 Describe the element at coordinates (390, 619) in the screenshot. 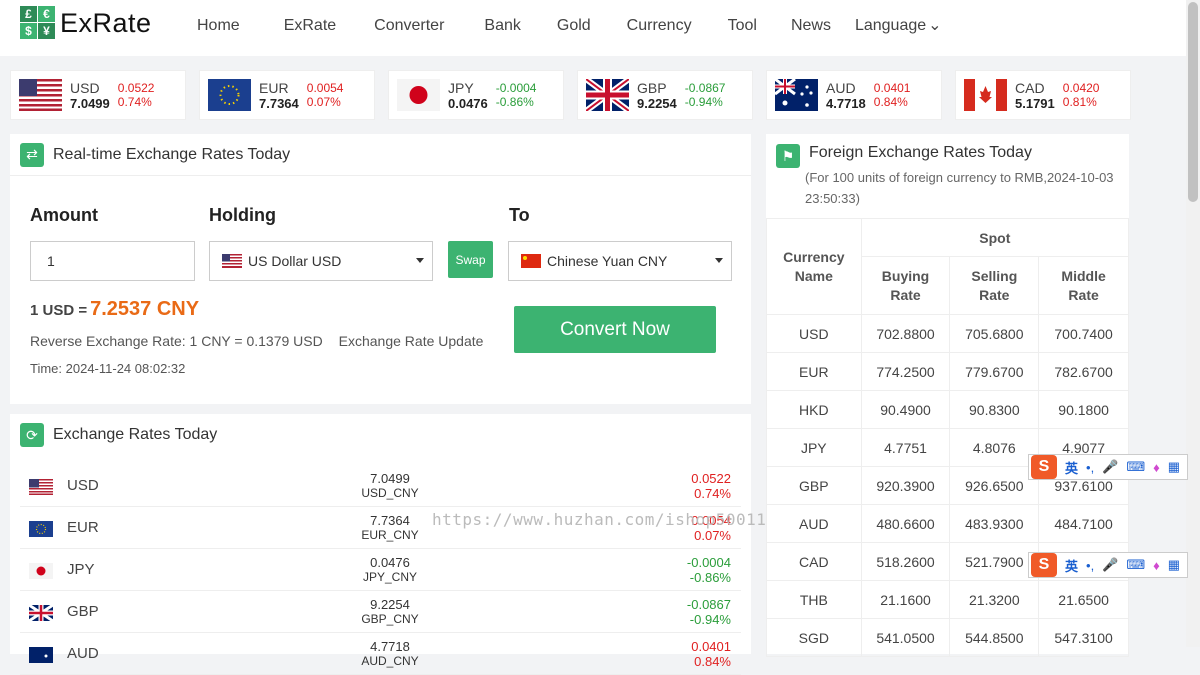

I see `rate-pair: GBP_CNY` at that location.